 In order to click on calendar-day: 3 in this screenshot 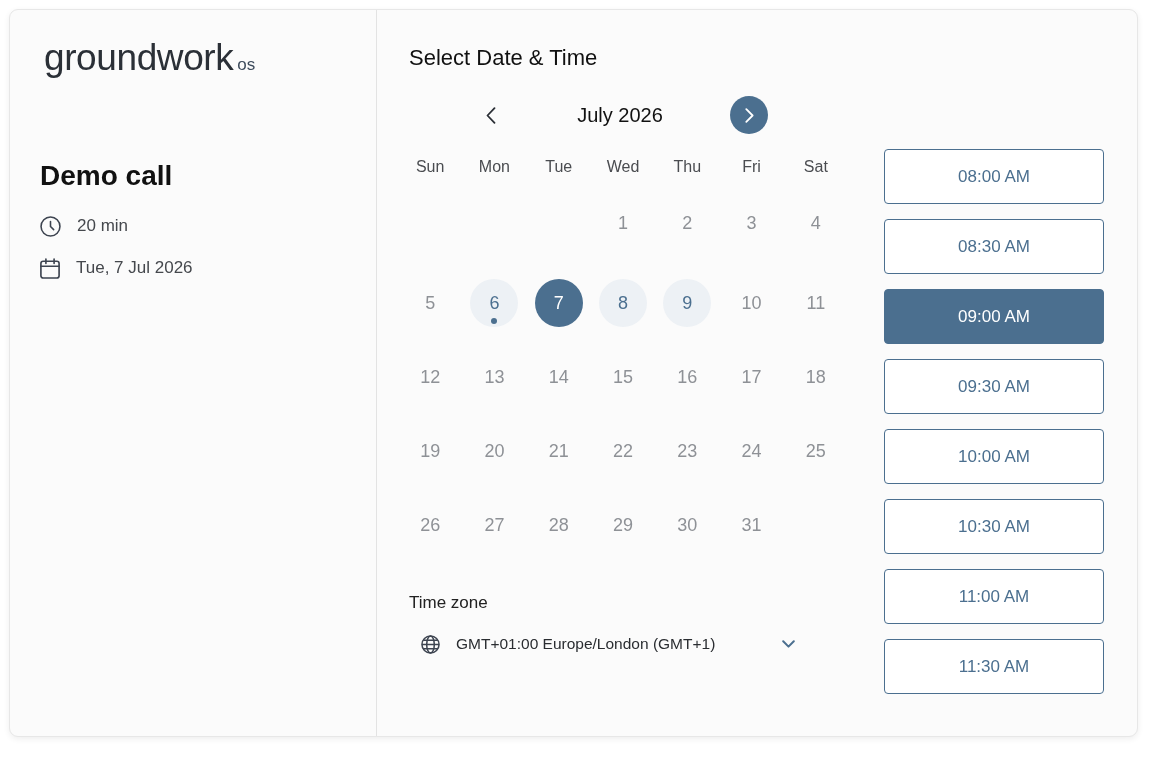, I will do `click(751, 223)`.